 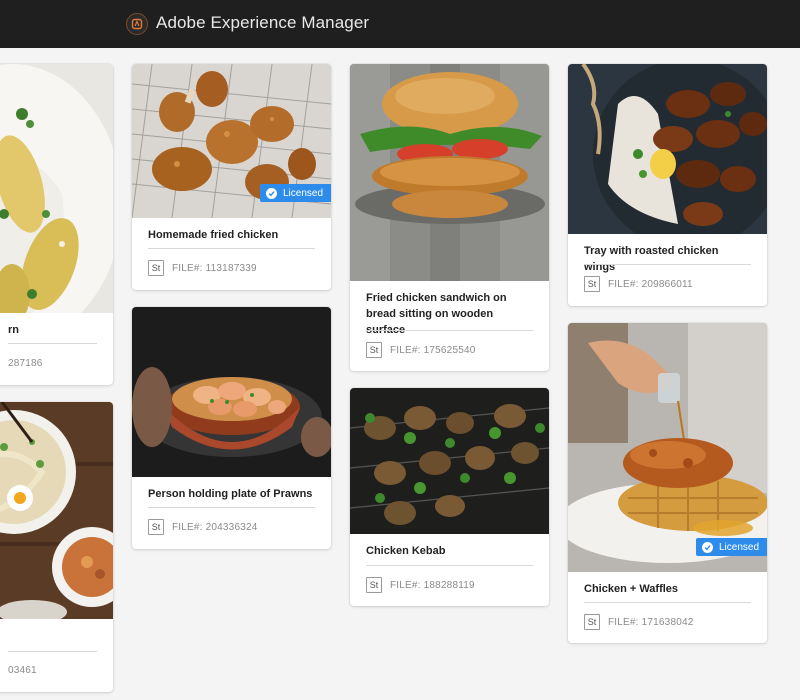 What do you see at coordinates (432, 585) in the screenshot?
I see `file-number: FILE#: 188288119` at bounding box center [432, 585].